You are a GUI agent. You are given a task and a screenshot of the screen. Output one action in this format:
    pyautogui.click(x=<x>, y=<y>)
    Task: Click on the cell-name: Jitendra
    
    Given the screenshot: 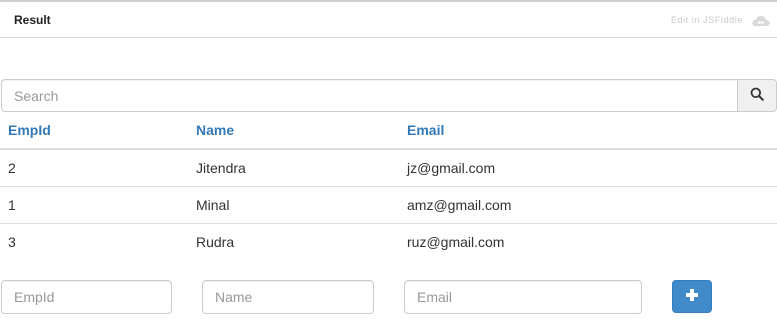 What is the action you would take?
    pyautogui.click(x=293, y=168)
    